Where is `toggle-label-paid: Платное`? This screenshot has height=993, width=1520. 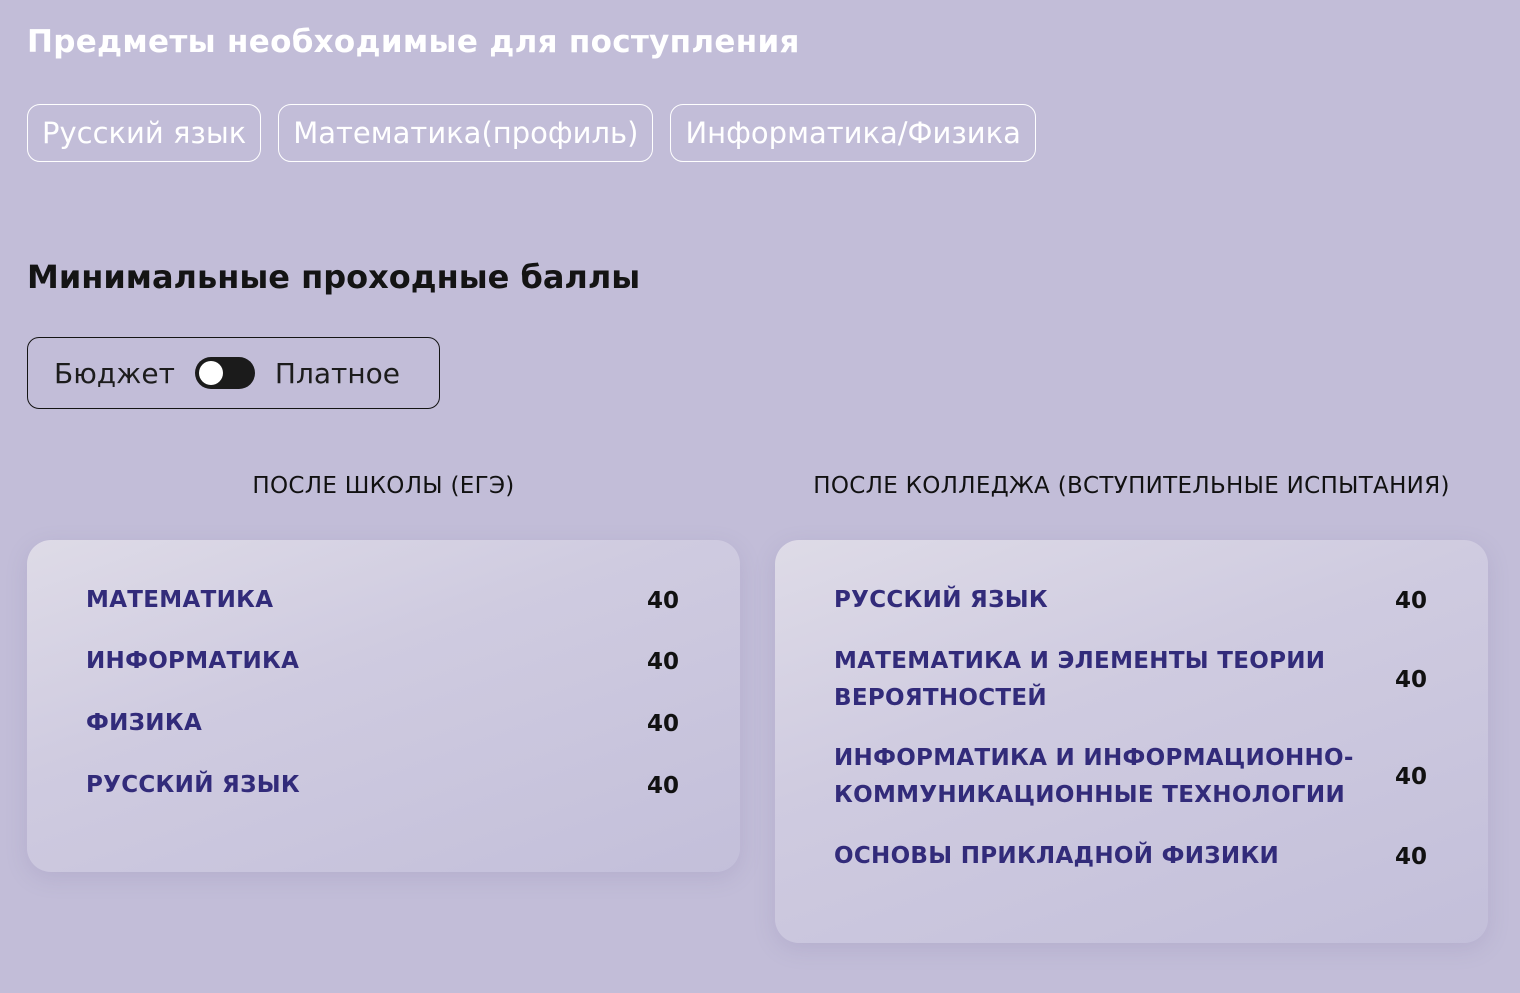
toggle-label-paid: Платное is located at coordinates (337, 373).